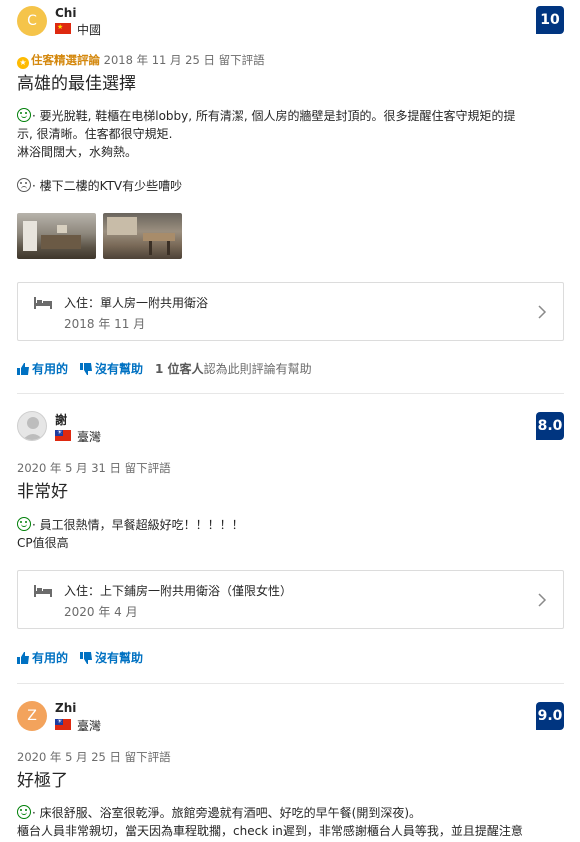 Image resolution: width=580 pixels, height=842 pixels. What do you see at coordinates (95, 134) in the screenshot?
I see `positive-text-line: 示, 很清晰。住客都很守規矩.` at bounding box center [95, 134].